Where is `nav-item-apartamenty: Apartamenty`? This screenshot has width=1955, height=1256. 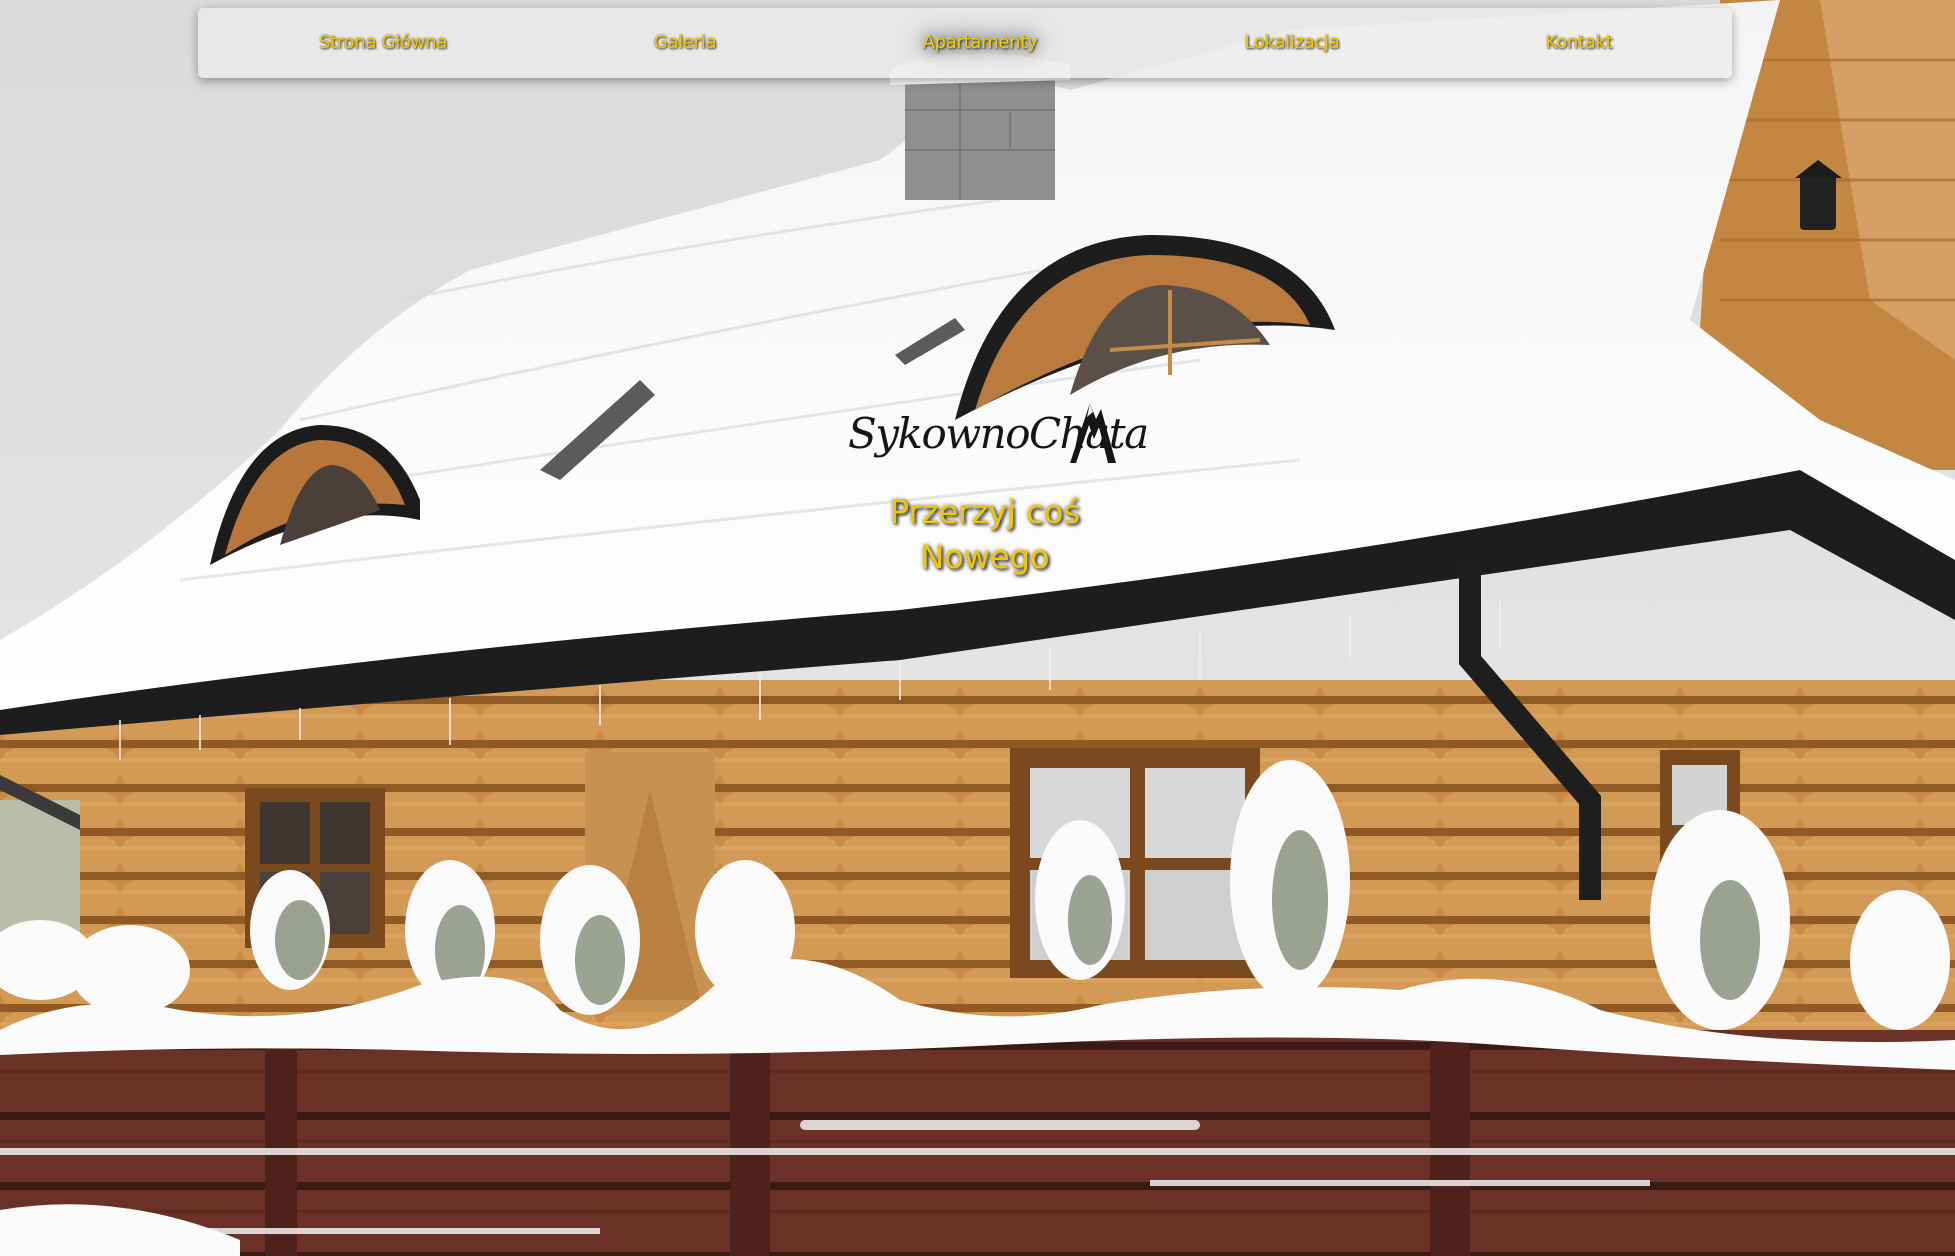
nav-item-apartamenty: Apartamenty is located at coordinates (980, 43).